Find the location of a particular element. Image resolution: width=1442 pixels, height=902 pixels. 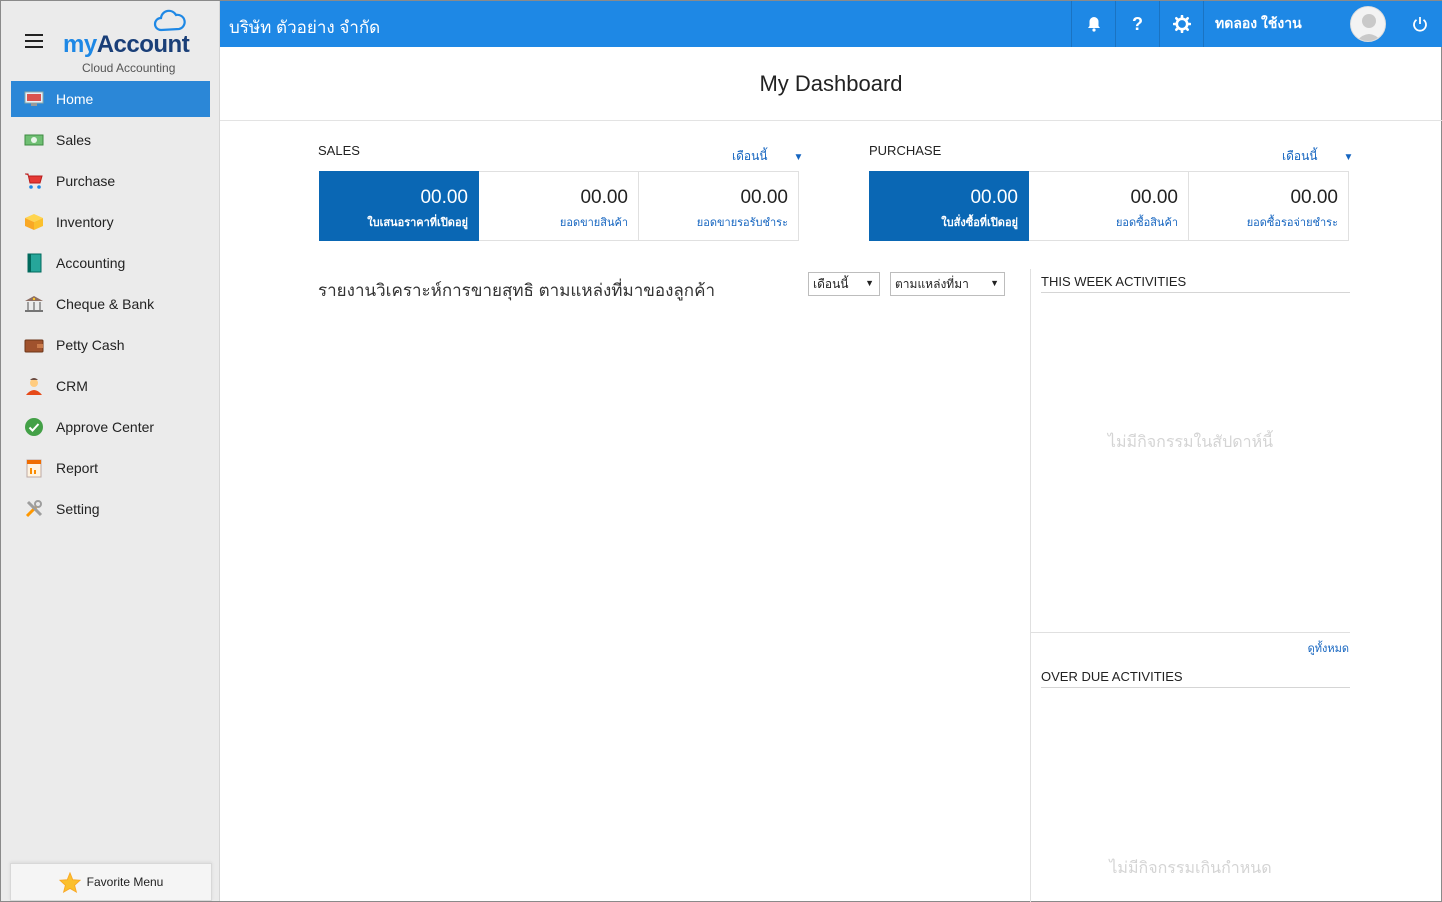

brand-name: myAccount is located at coordinates (126, 45).